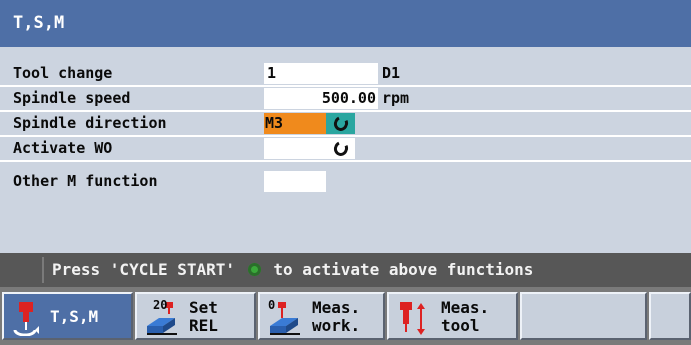 The width and height of the screenshot is (691, 345). Describe the element at coordinates (321, 98) in the screenshot. I see `spindle-speed-field: 500.00` at that location.